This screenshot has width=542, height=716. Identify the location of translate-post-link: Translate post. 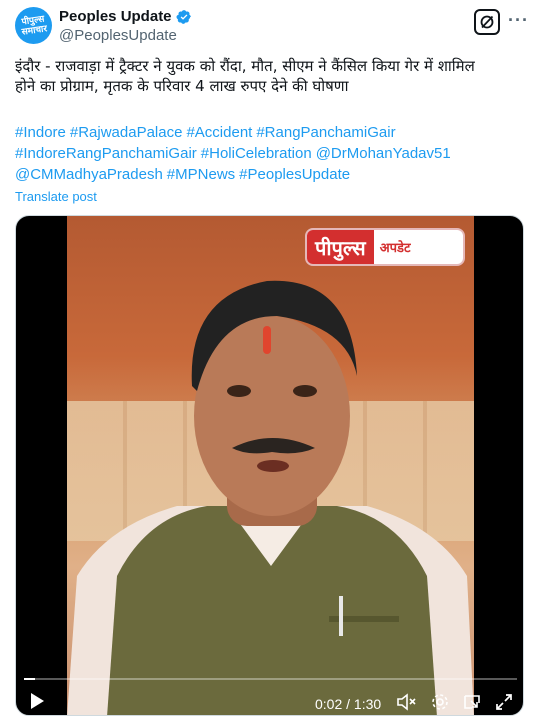
(56, 196).